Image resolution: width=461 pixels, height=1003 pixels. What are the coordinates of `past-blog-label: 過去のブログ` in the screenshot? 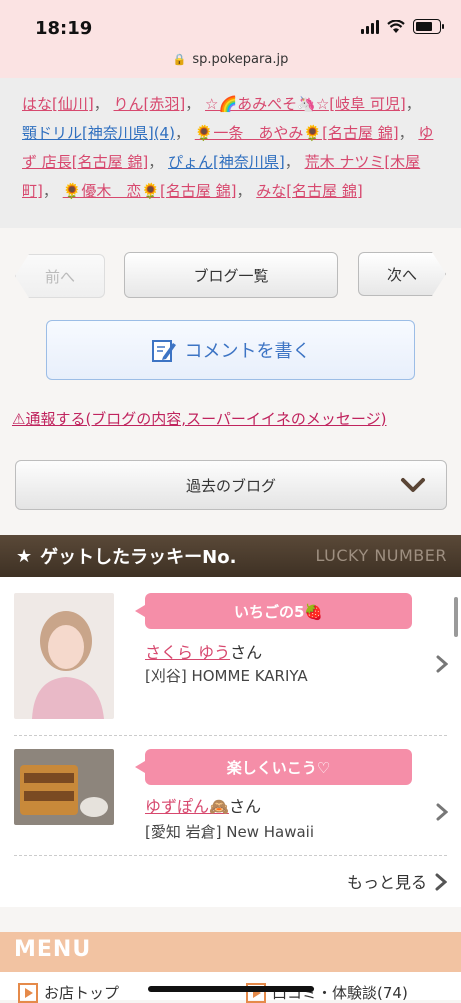 It's located at (230, 485).